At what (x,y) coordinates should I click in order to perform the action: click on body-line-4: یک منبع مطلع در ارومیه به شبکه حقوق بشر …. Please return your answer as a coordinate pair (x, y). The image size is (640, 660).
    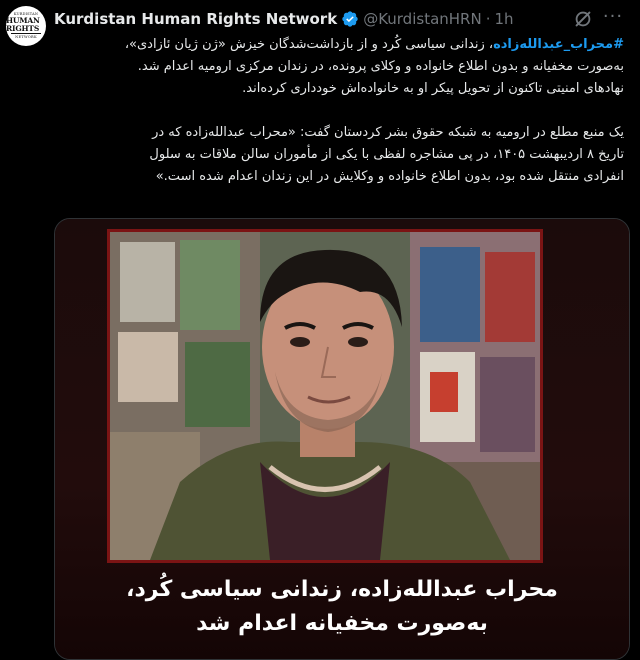
    Looking at the image, I should click on (388, 132).